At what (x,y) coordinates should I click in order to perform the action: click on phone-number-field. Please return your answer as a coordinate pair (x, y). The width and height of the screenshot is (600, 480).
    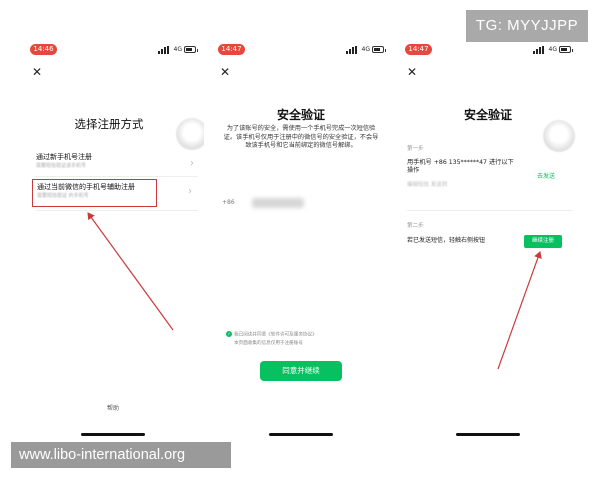
    Looking at the image, I should click on (278, 203).